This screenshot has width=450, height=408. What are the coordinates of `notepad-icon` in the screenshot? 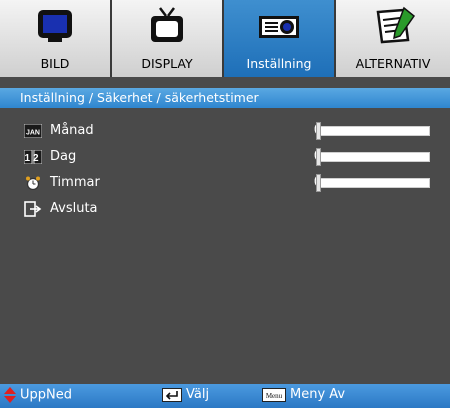 It's located at (396, 25).